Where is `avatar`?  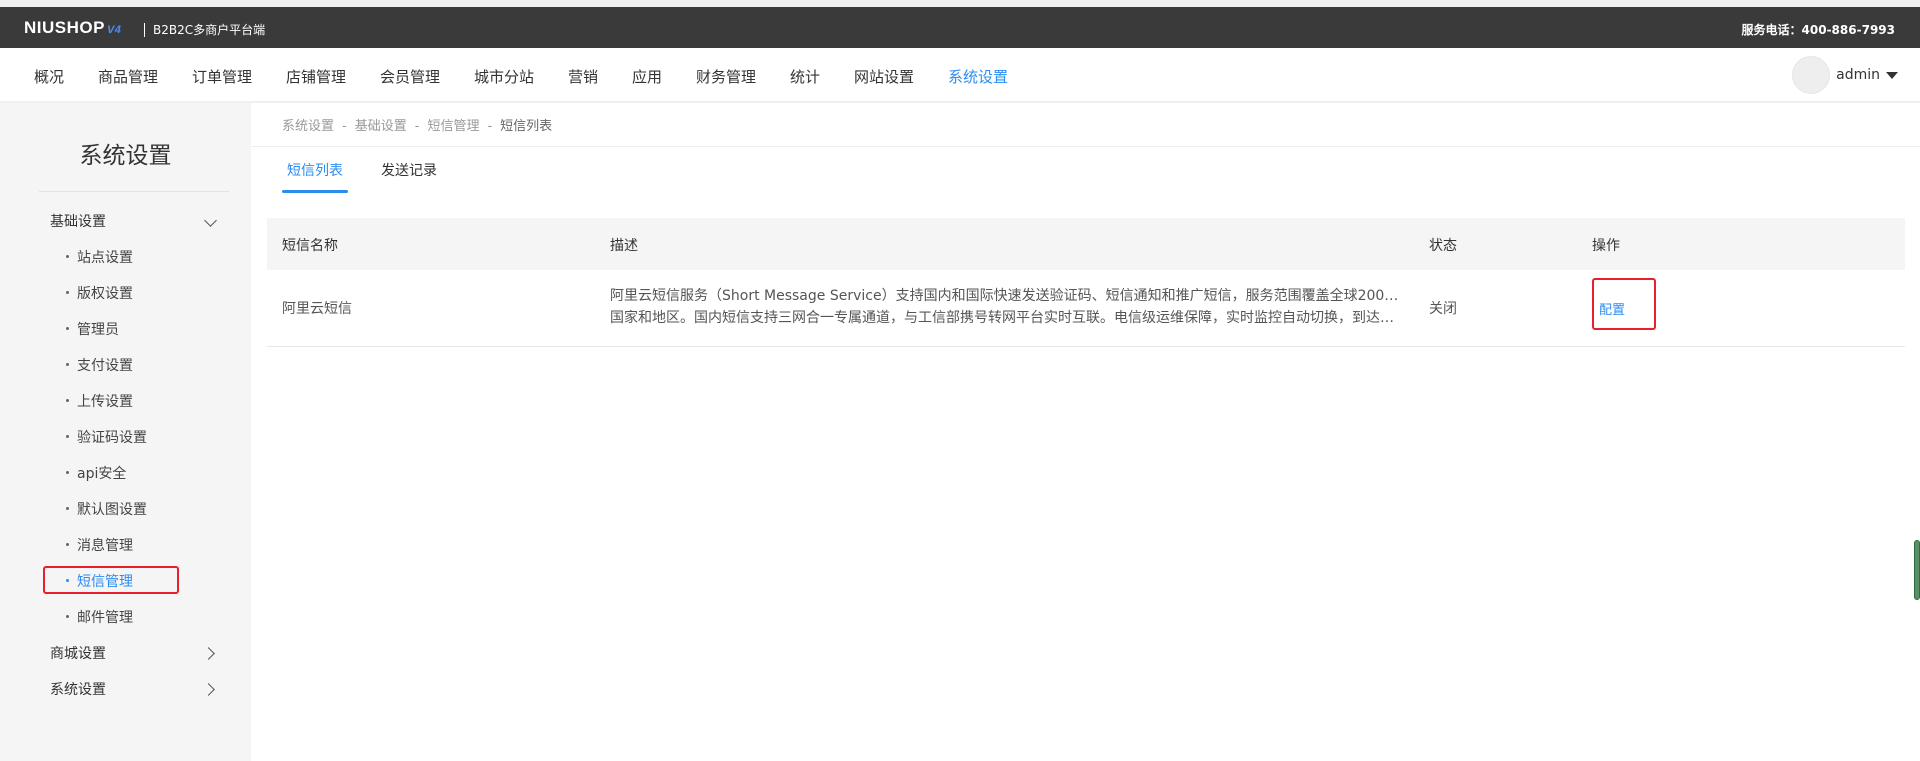
avatar is located at coordinates (1811, 75).